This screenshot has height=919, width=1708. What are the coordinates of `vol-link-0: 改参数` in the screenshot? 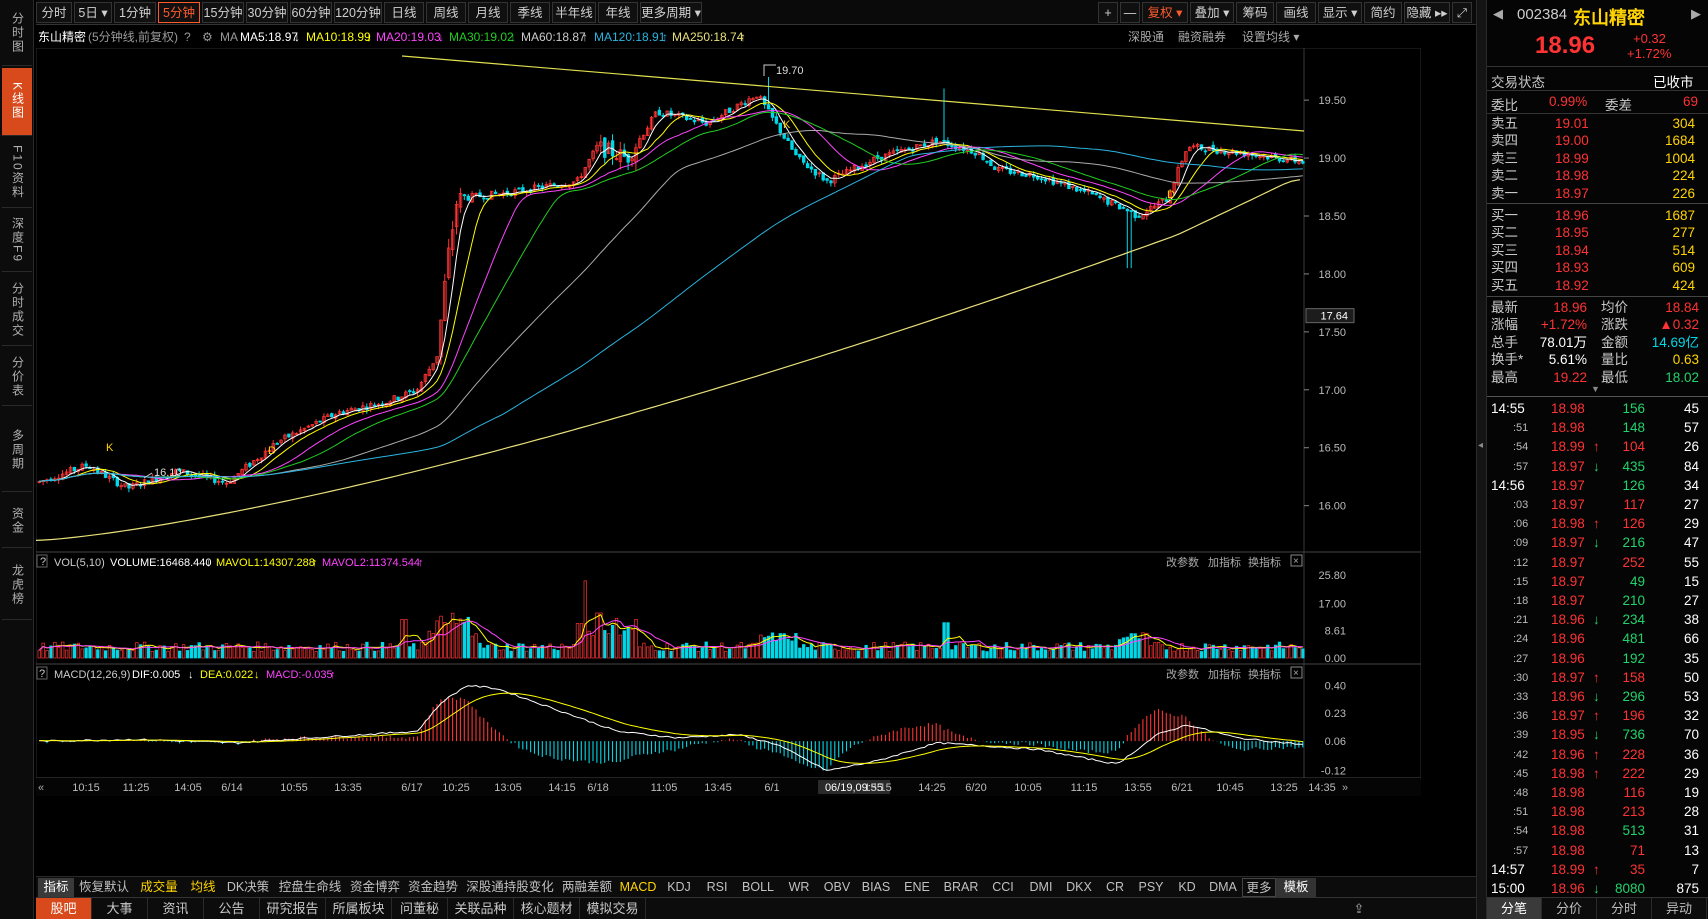 It's located at (1182, 562).